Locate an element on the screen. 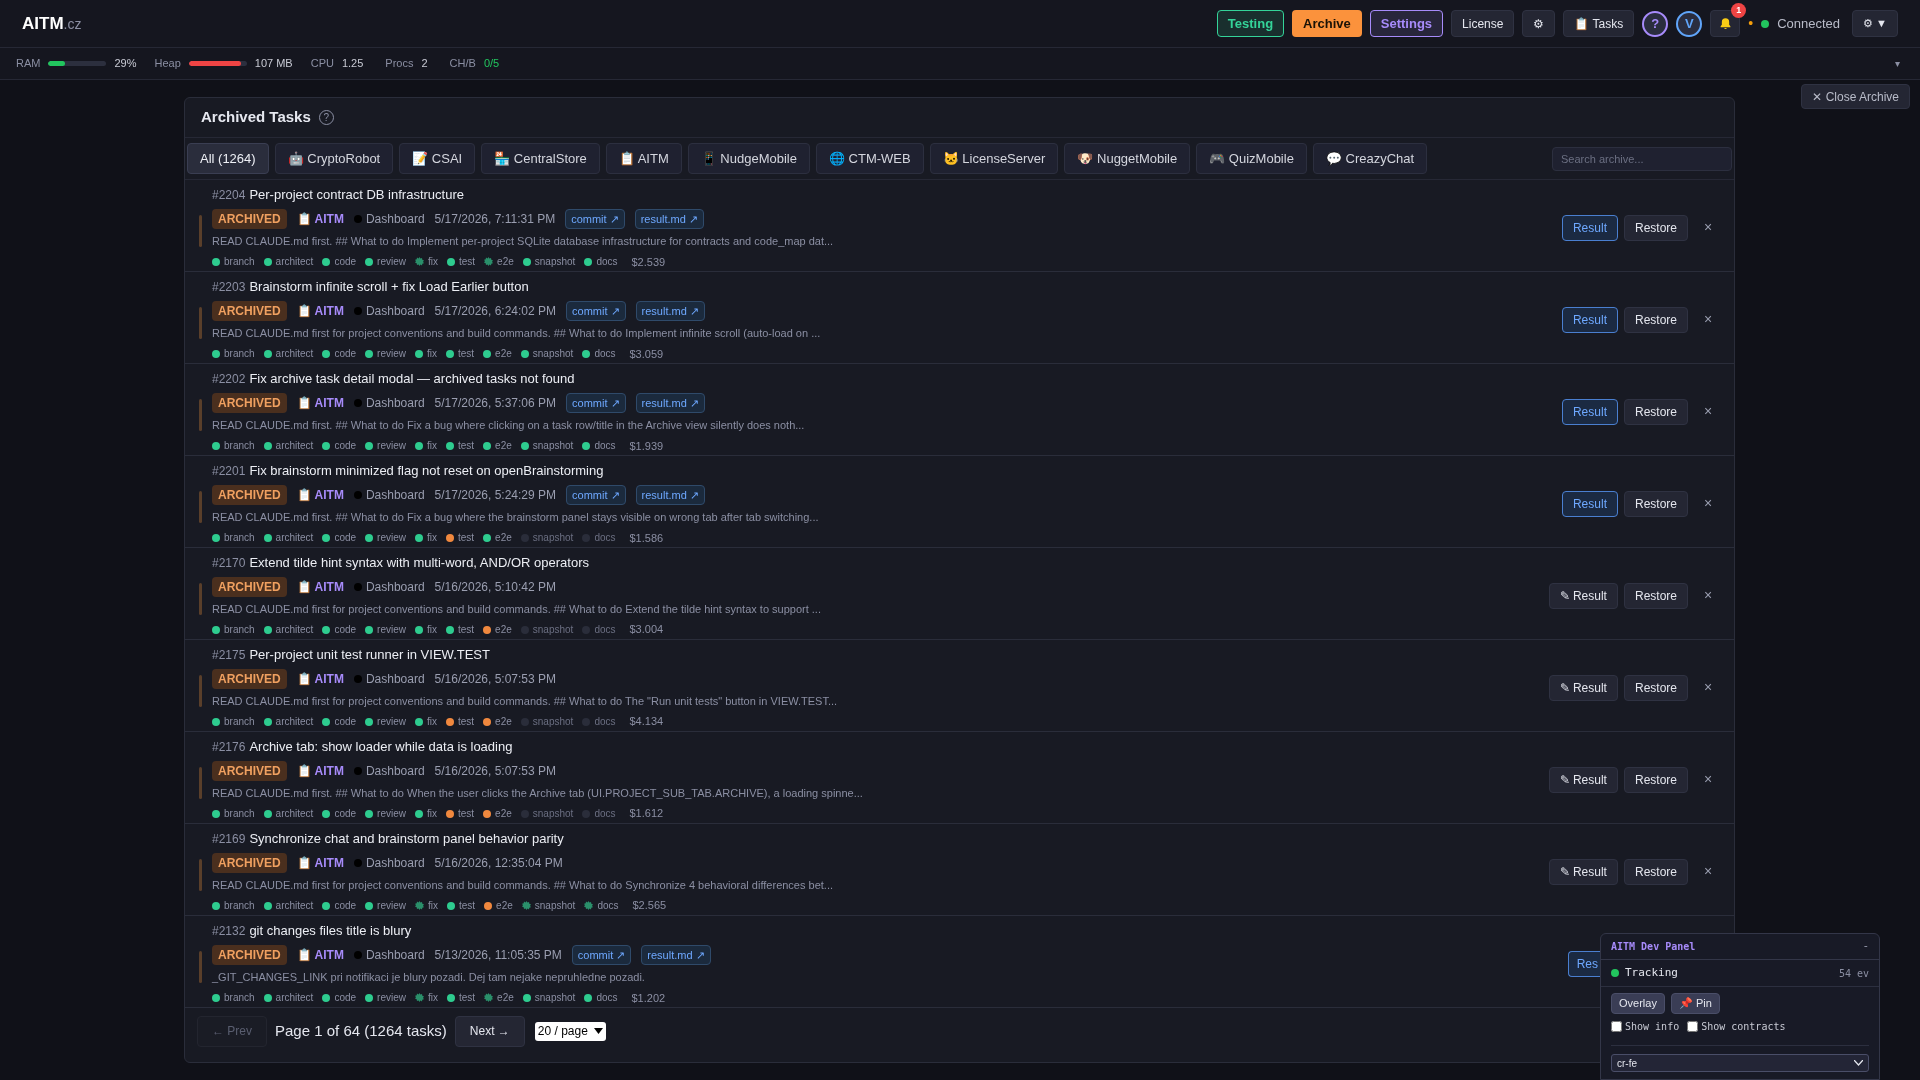 This screenshot has width=1920, height=1080. step-label: code is located at coordinates (345, 722).